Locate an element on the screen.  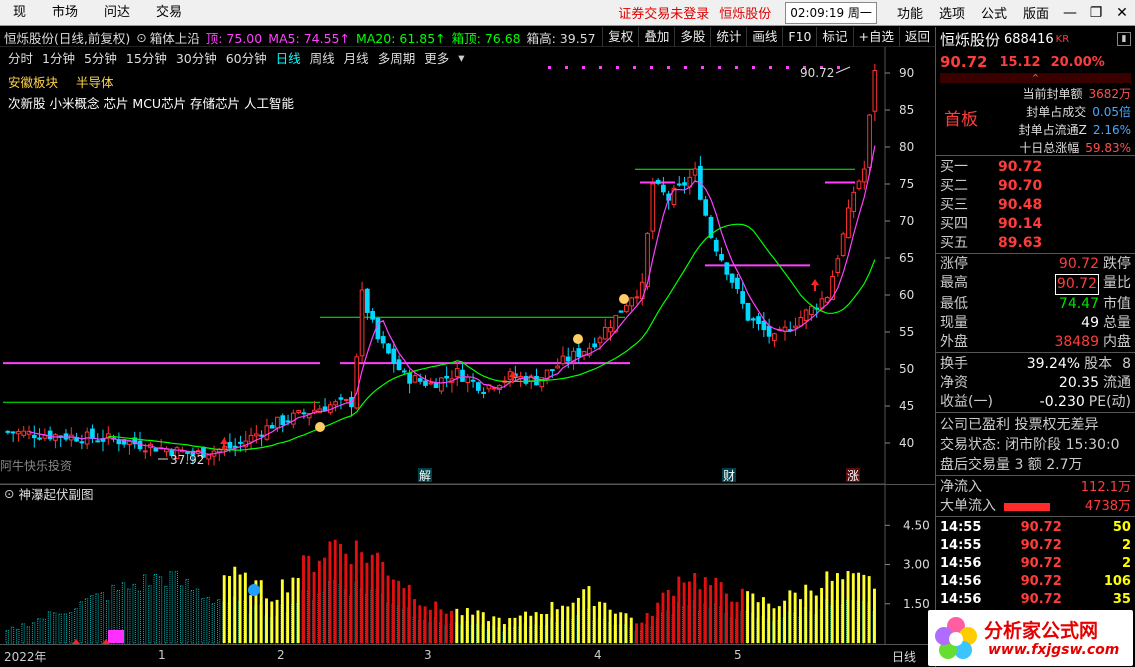
sub-chart-dropdown-icon: ⊙ is located at coordinates (9, 493).